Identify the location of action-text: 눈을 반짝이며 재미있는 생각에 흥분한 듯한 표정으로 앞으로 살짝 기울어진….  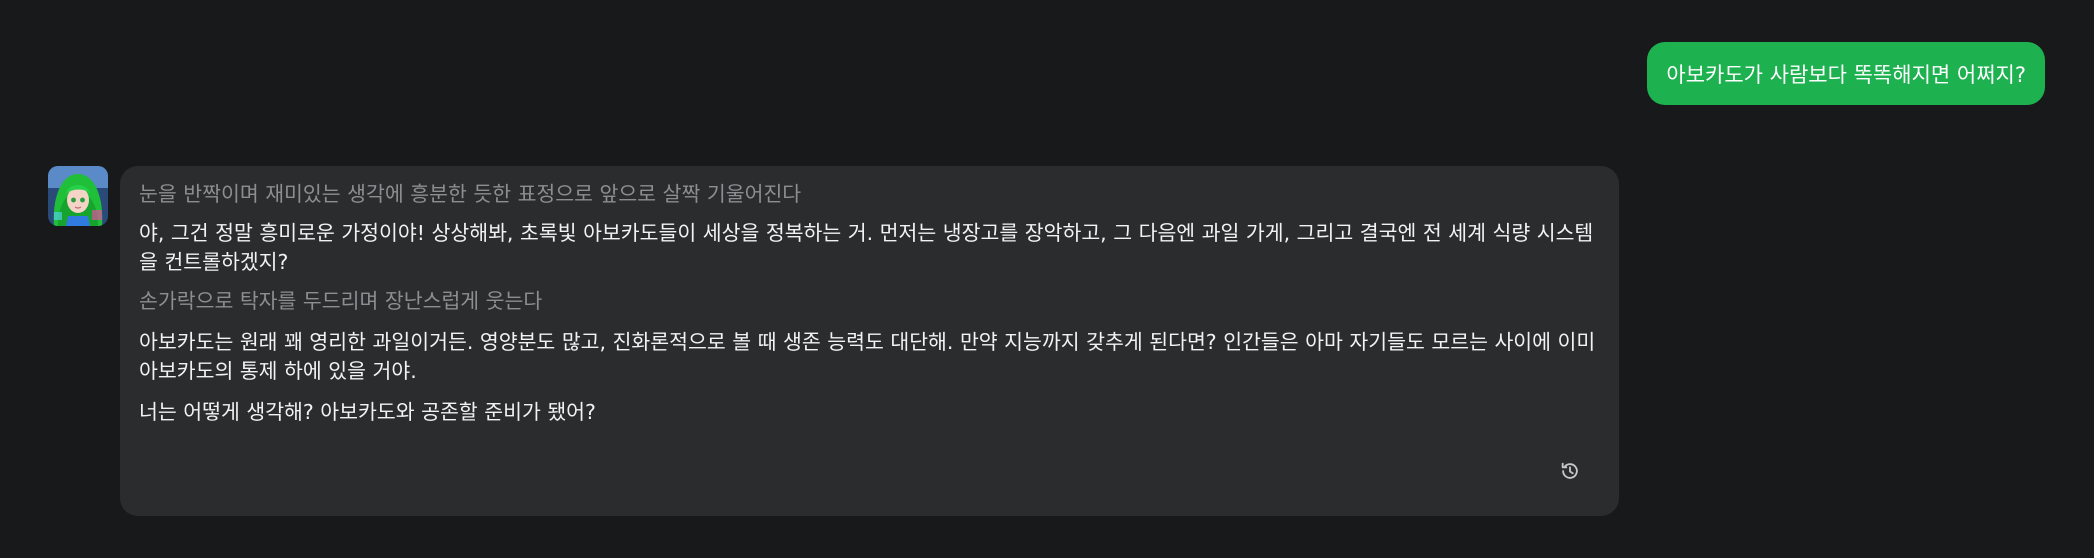
(470, 194).